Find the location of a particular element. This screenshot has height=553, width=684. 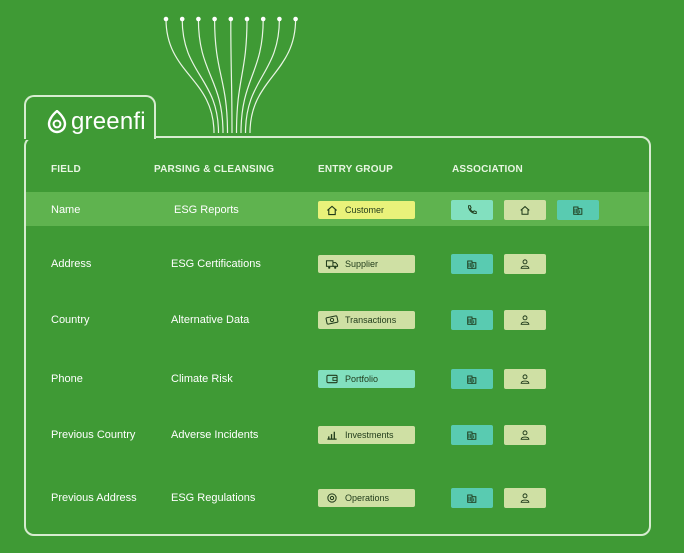

chart-icon is located at coordinates (332, 435).